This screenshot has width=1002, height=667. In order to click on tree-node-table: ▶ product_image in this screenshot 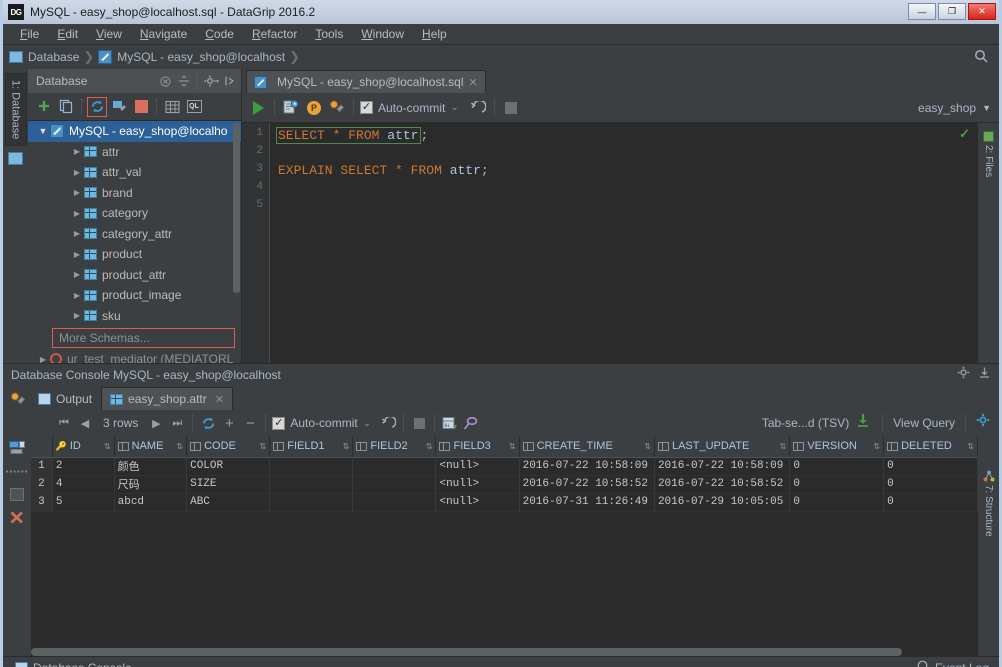, I will do `click(134, 295)`.